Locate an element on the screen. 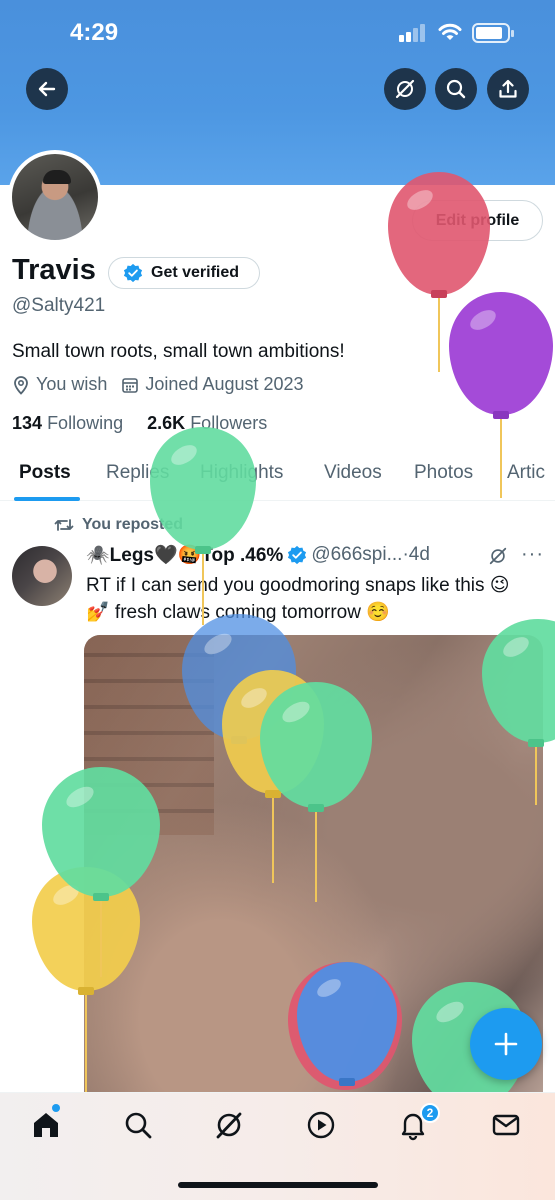  profile-joined: Joined August 2023 is located at coordinates (212, 384).